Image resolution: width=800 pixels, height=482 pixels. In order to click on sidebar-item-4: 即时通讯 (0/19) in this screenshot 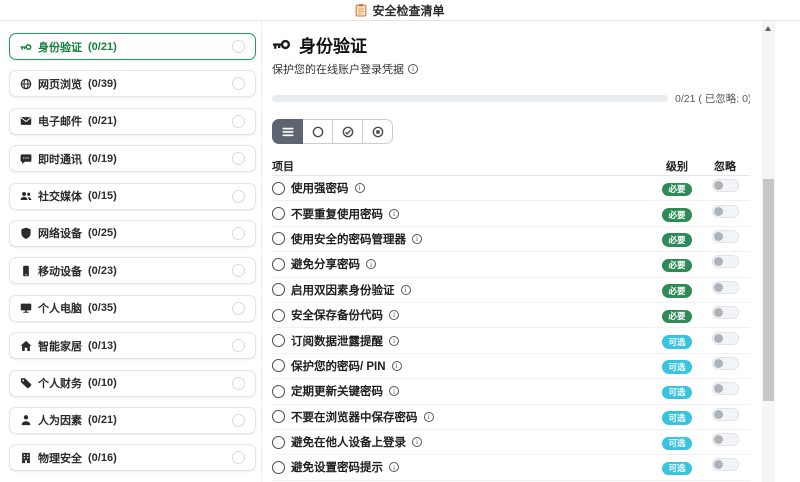, I will do `click(132, 159)`.